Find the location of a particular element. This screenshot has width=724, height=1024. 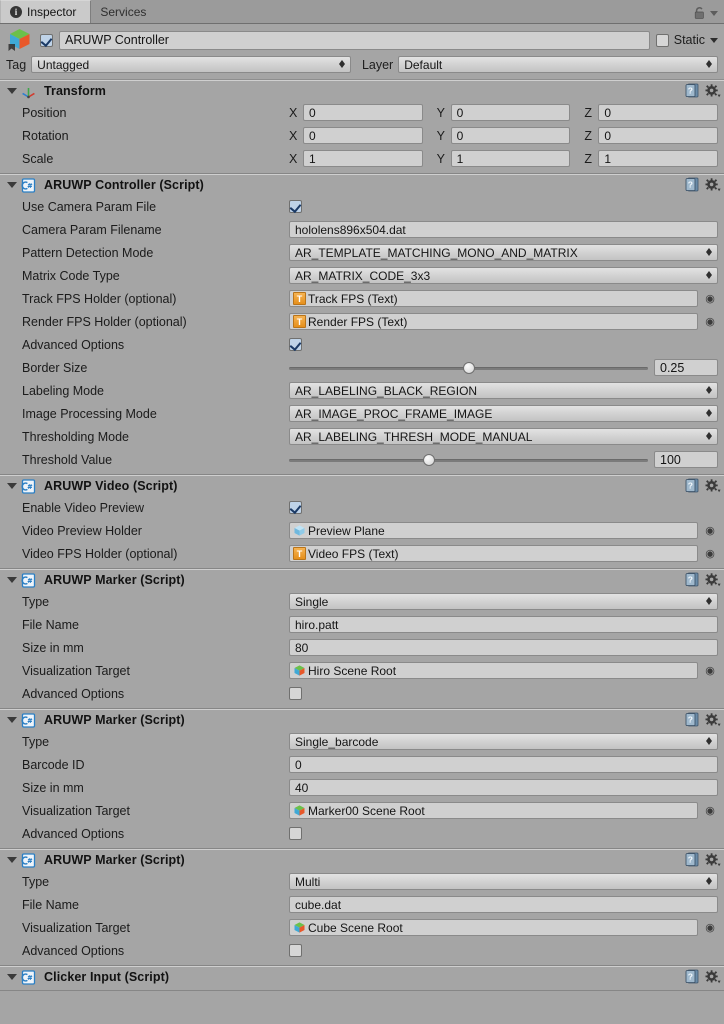

property-text-input: 40 is located at coordinates (503, 787).